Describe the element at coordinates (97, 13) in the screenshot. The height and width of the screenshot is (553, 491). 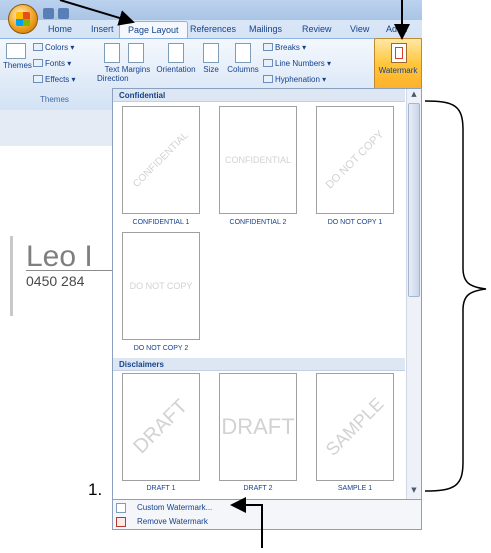
I see `arrow-to-page-layout` at that location.